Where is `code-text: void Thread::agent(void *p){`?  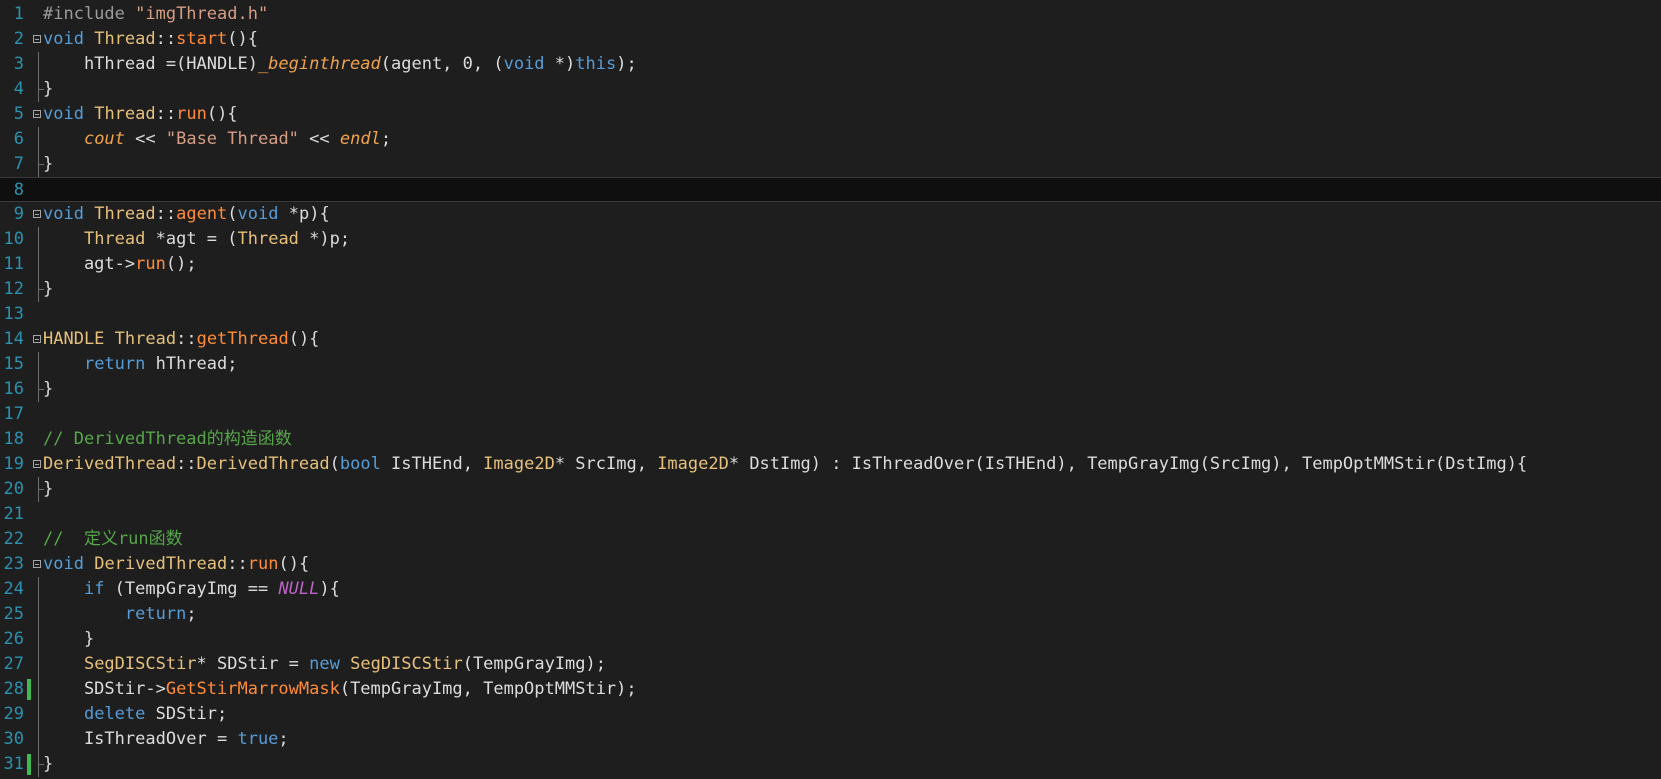 code-text: void Thread::agent(void *p){ is located at coordinates (186, 214).